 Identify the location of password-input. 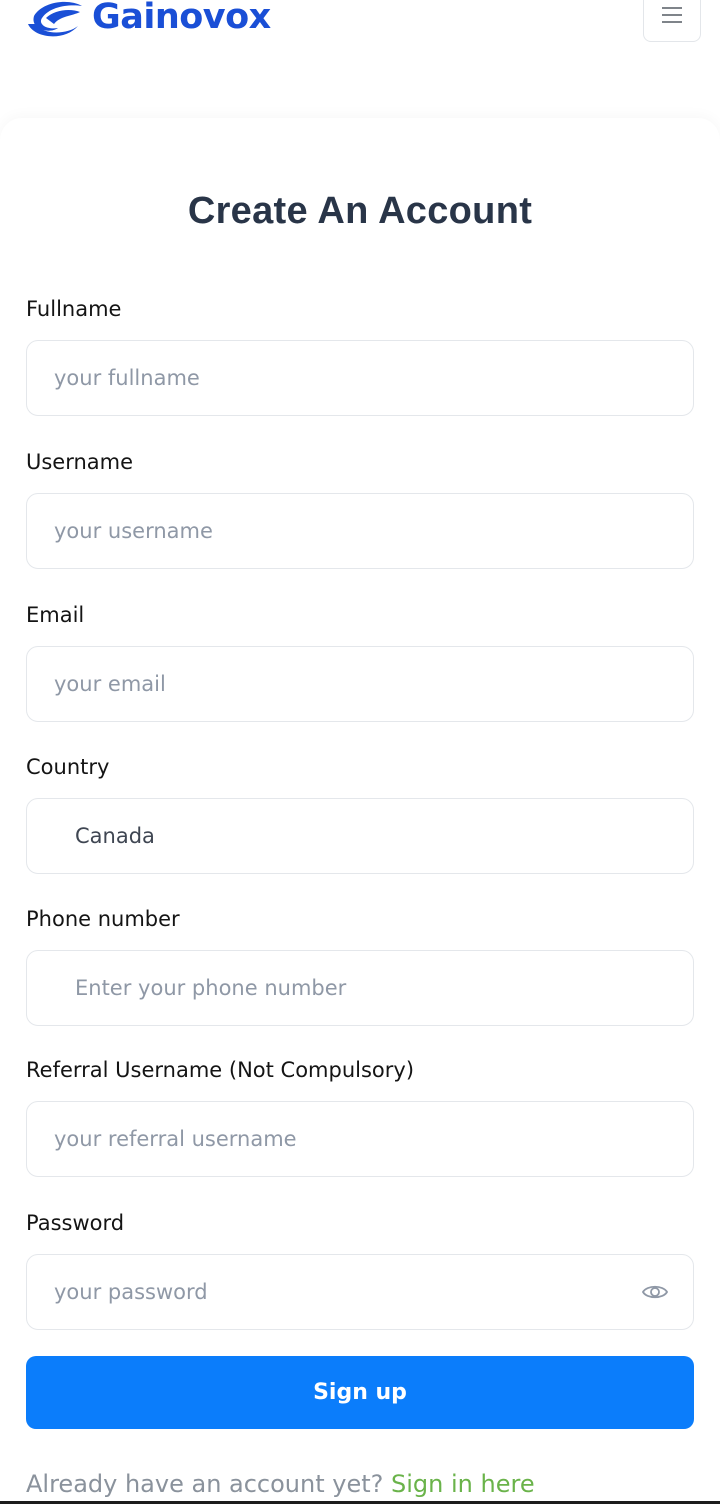
(373, 1292).